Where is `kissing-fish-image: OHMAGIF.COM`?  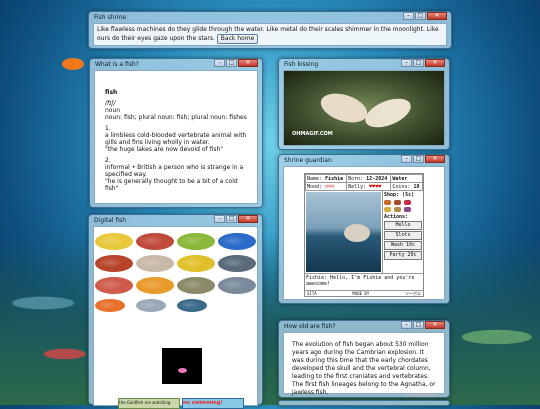
kissing-fish-image: OHMAGIF.COM is located at coordinates (364, 108).